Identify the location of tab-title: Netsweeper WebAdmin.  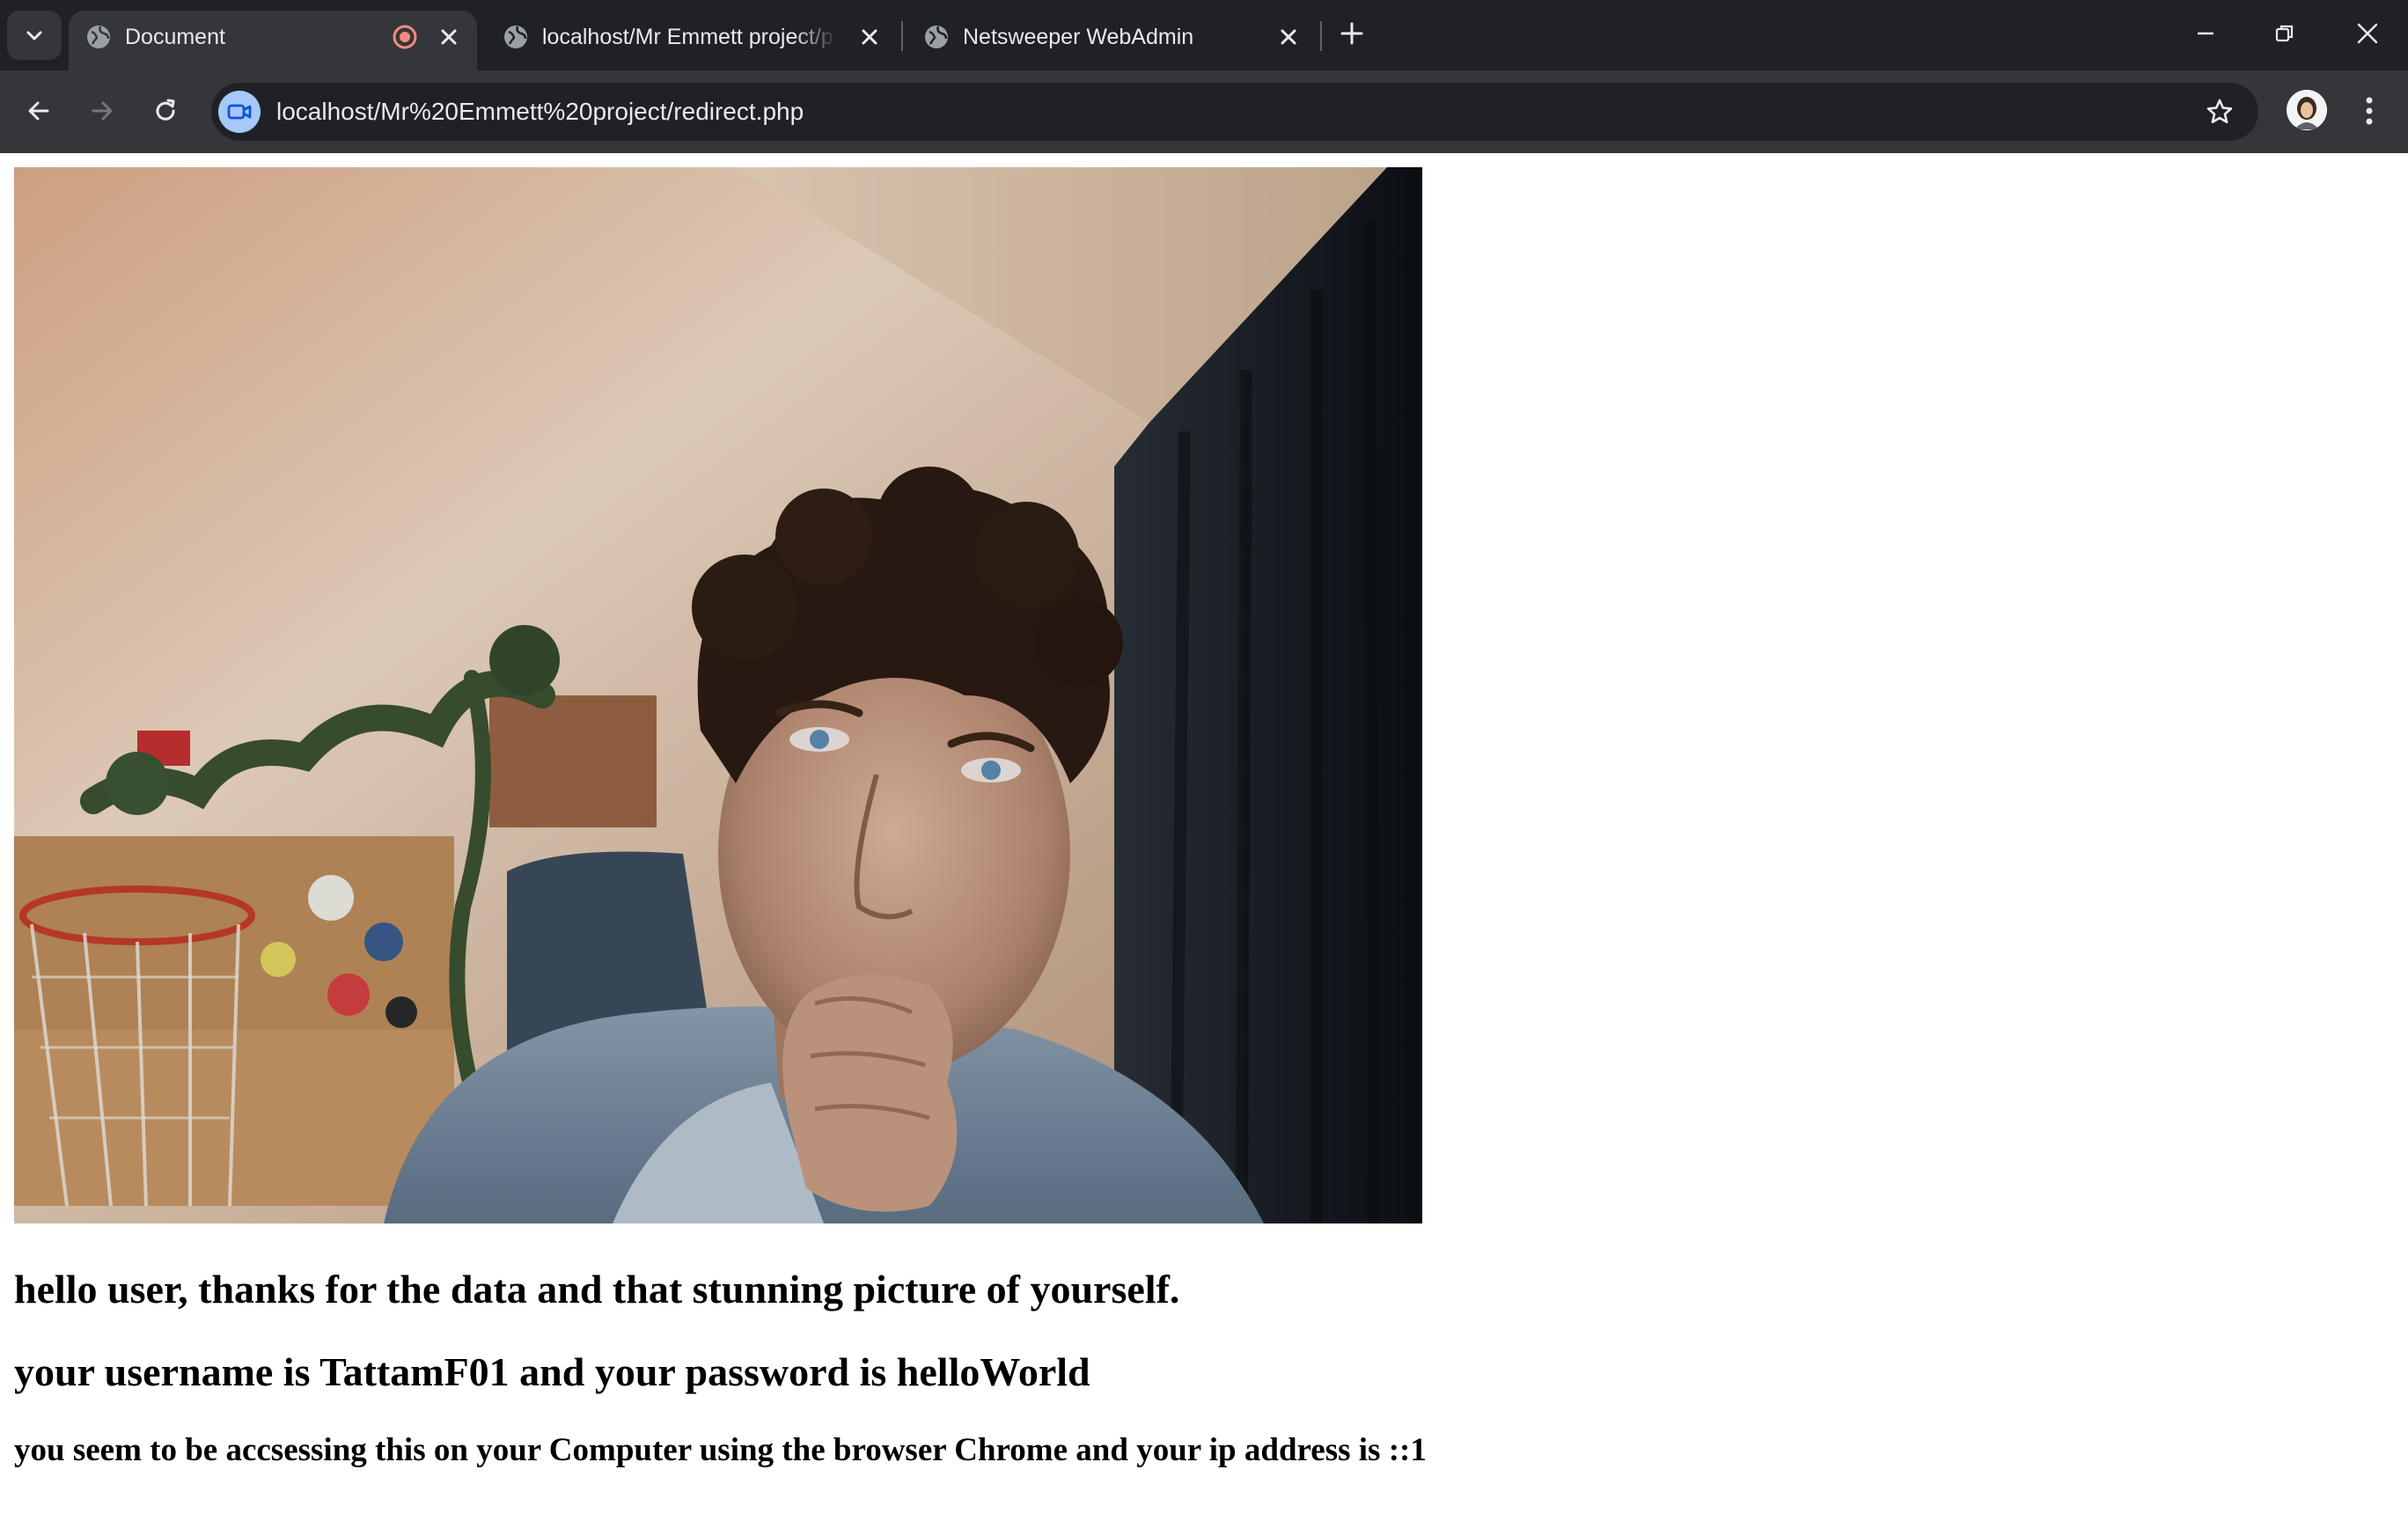
(1078, 37).